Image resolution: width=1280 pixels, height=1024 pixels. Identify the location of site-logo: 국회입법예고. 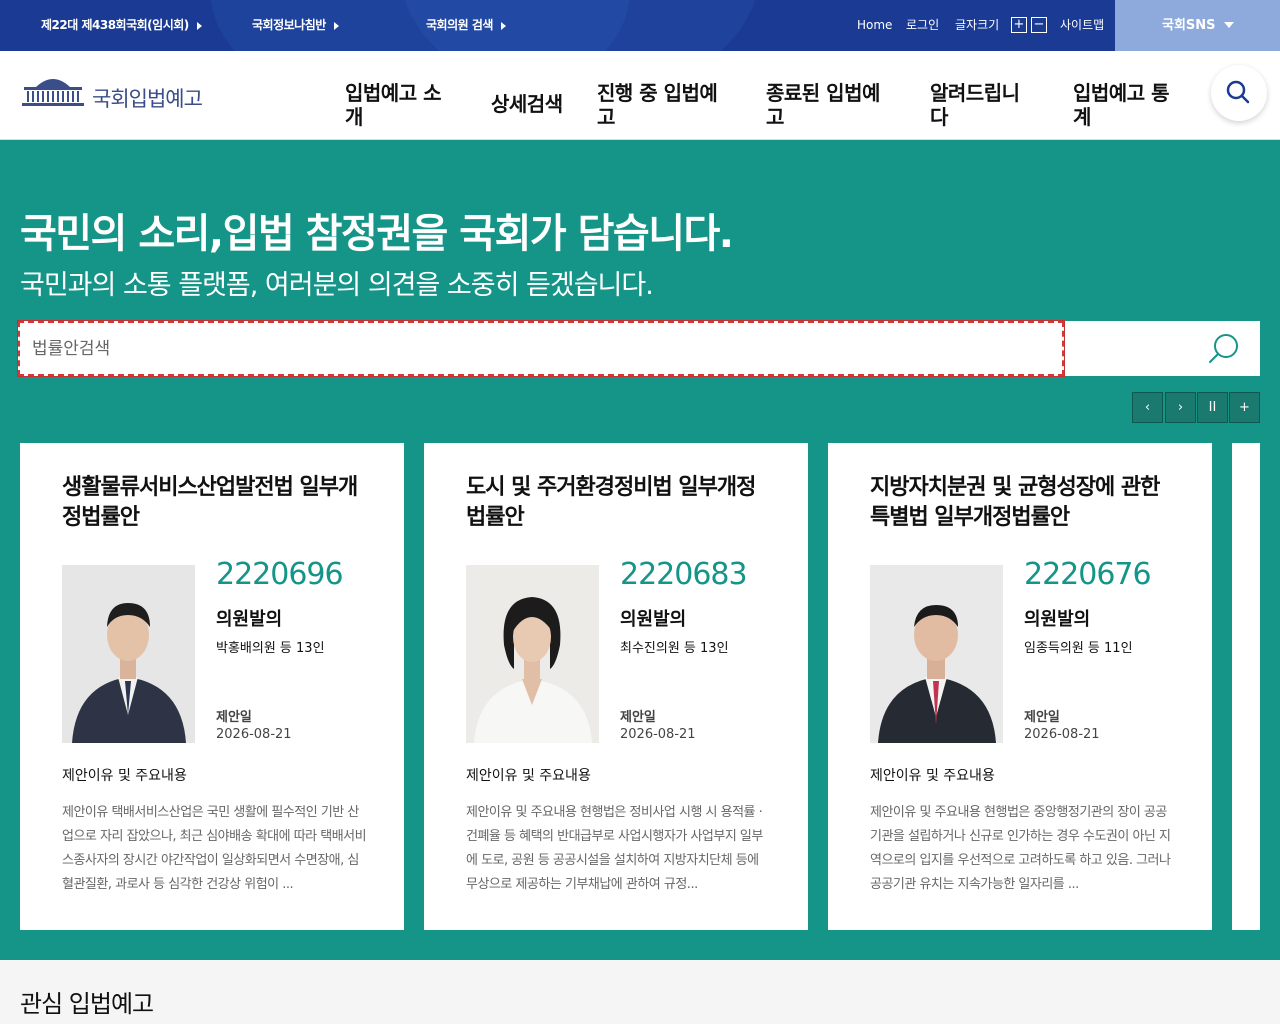
(122, 95).